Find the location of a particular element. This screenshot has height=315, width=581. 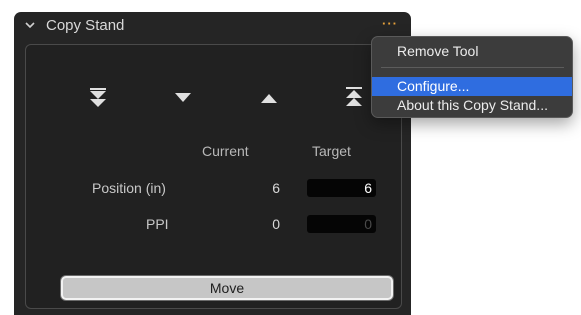

double-up-arrow-icon is located at coordinates (354, 98).